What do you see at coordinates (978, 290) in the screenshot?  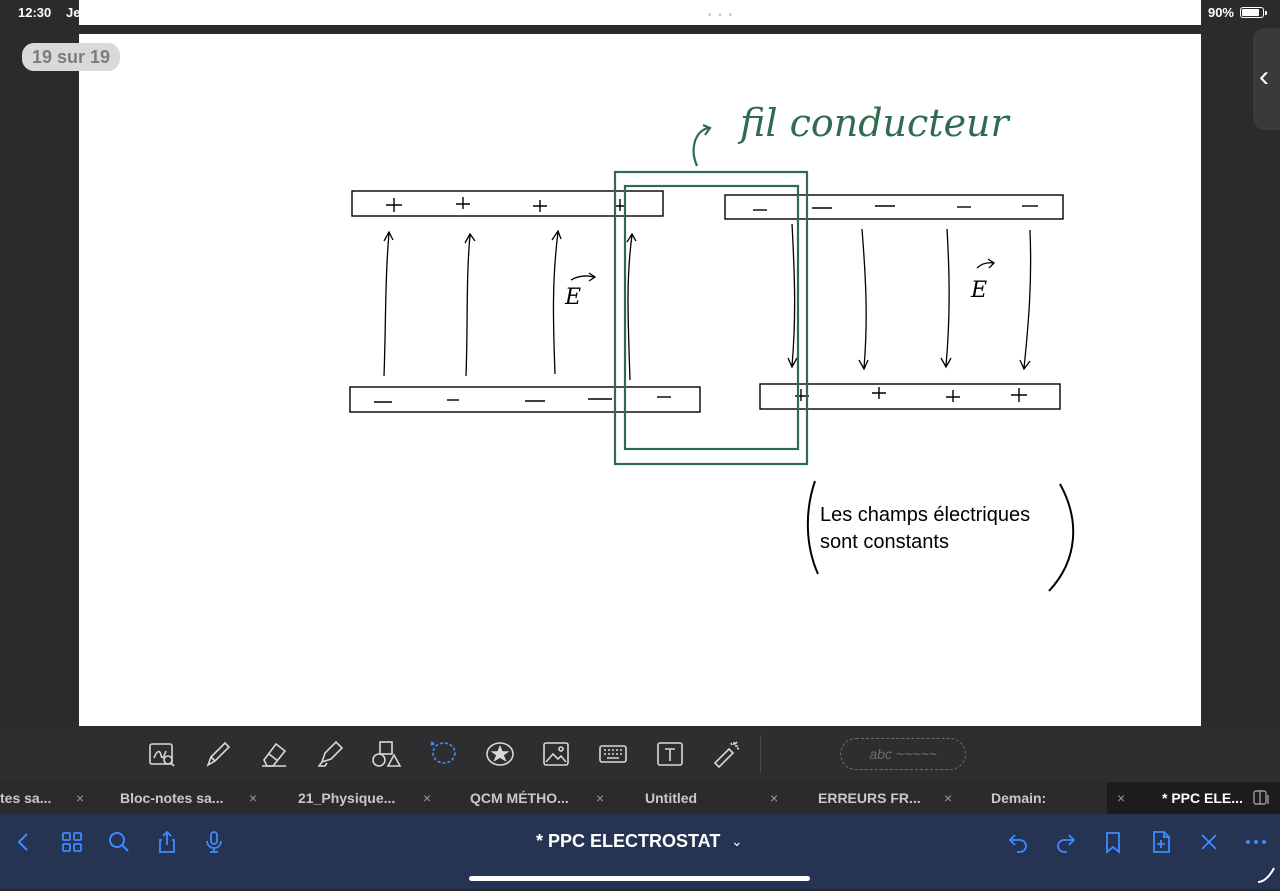 I see `field-label-right: E` at bounding box center [978, 290].